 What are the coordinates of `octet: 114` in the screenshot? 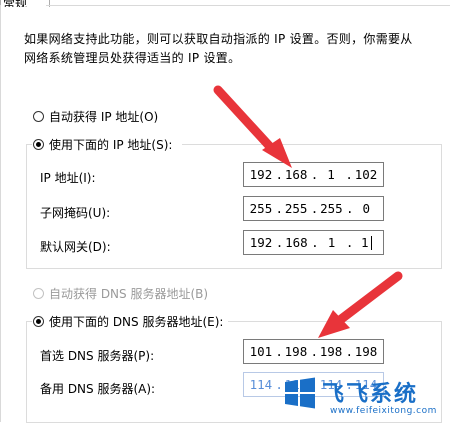 It's located at (261, 384).